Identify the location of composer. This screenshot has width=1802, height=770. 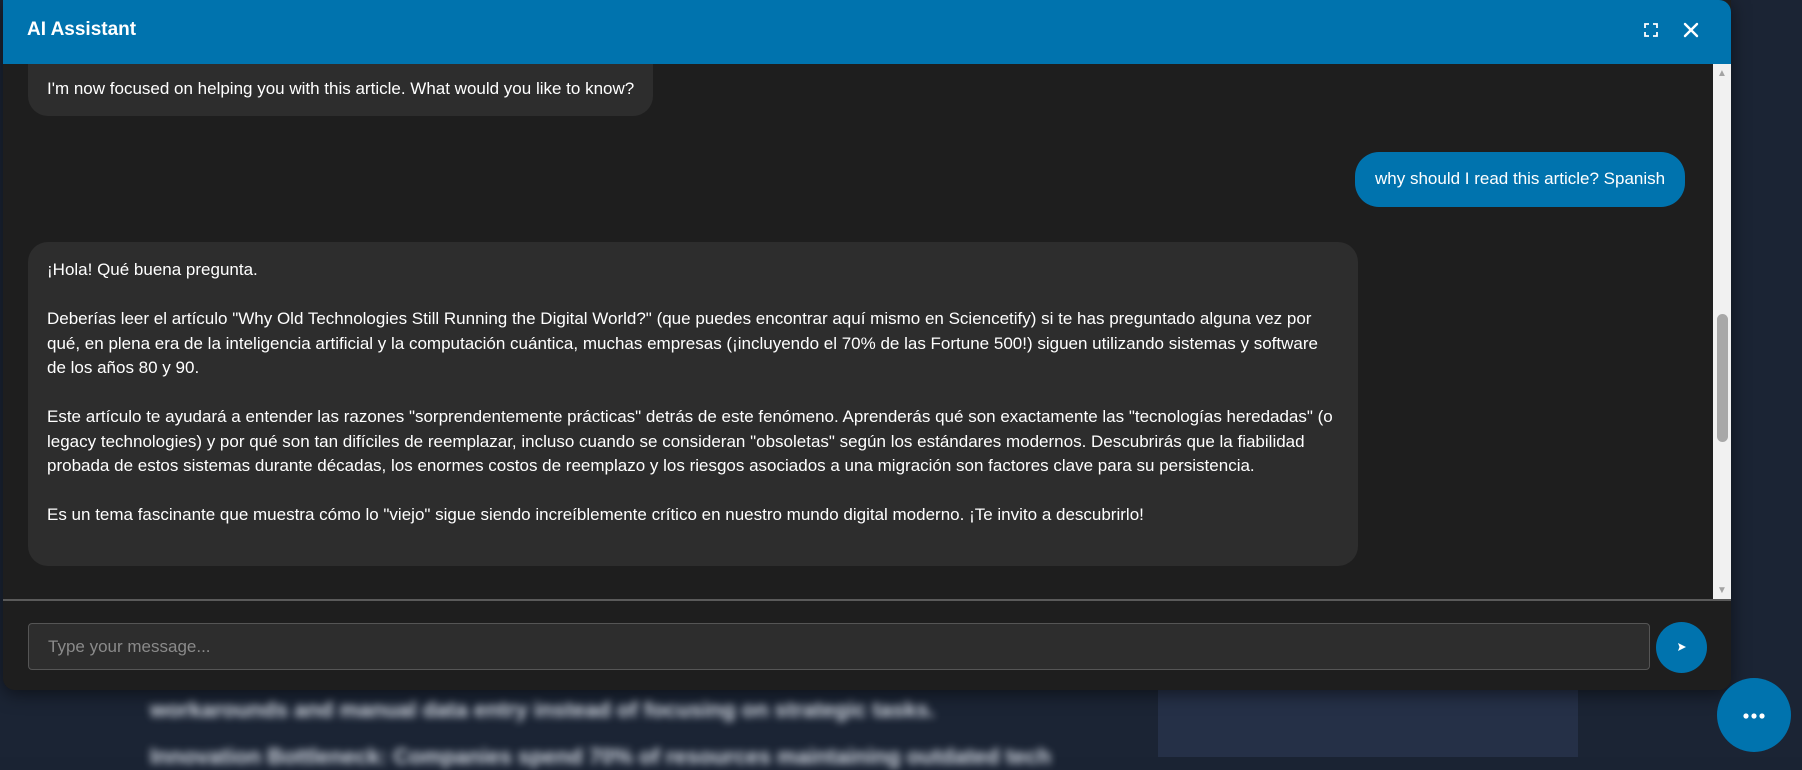
(867, 644).